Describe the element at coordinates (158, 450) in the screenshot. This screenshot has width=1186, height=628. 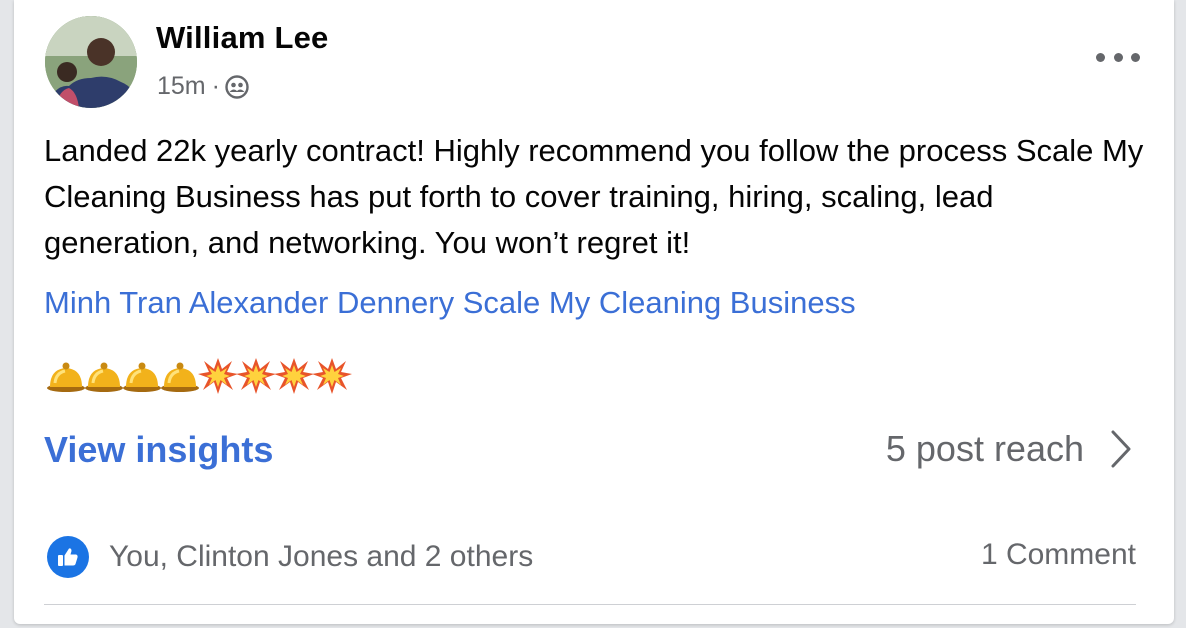
I see `view-insights-link: View insights` at that location.